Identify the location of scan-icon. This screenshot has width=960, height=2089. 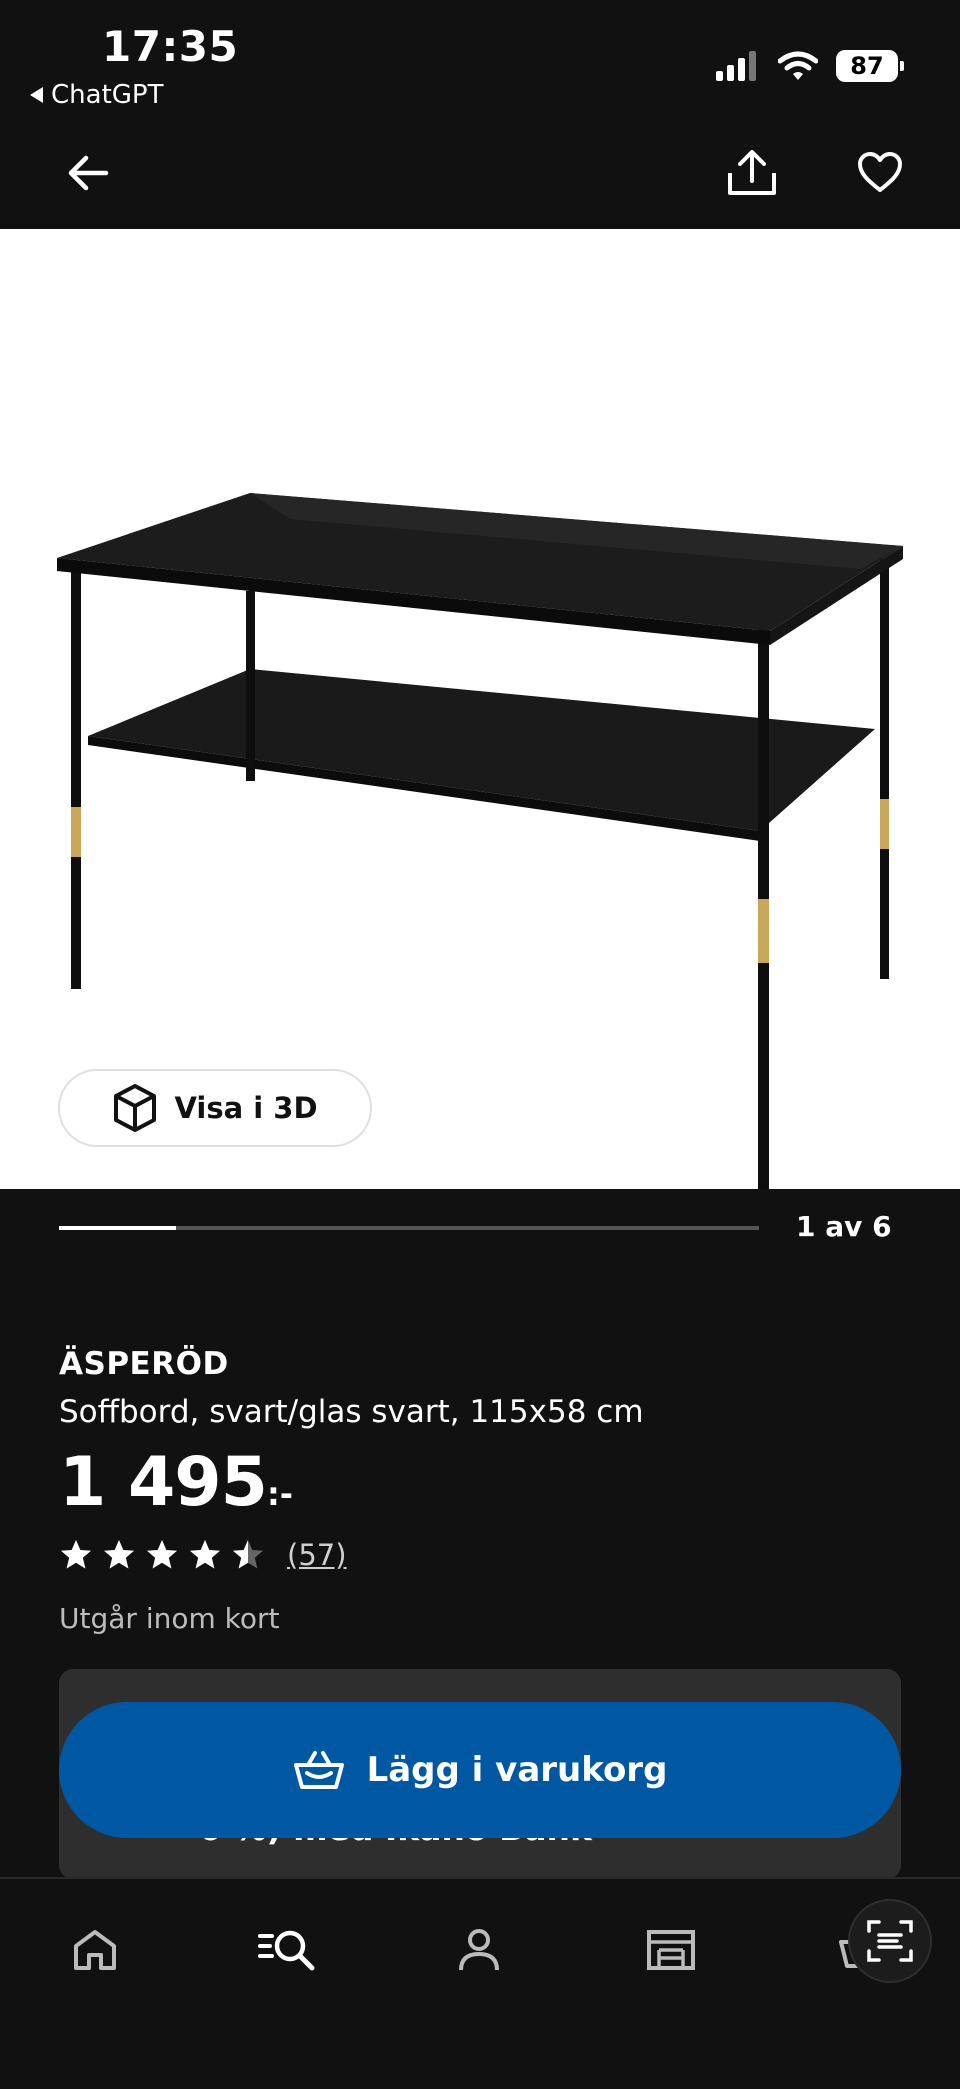
(890, 1941).